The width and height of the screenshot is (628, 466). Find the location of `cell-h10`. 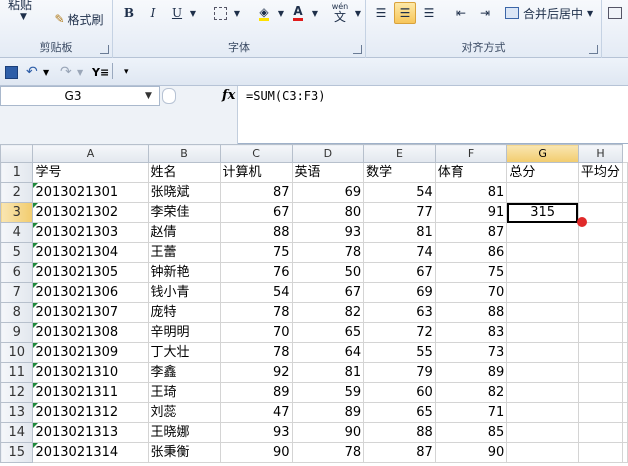

cell-h10 is located at coordinates (600, 352).